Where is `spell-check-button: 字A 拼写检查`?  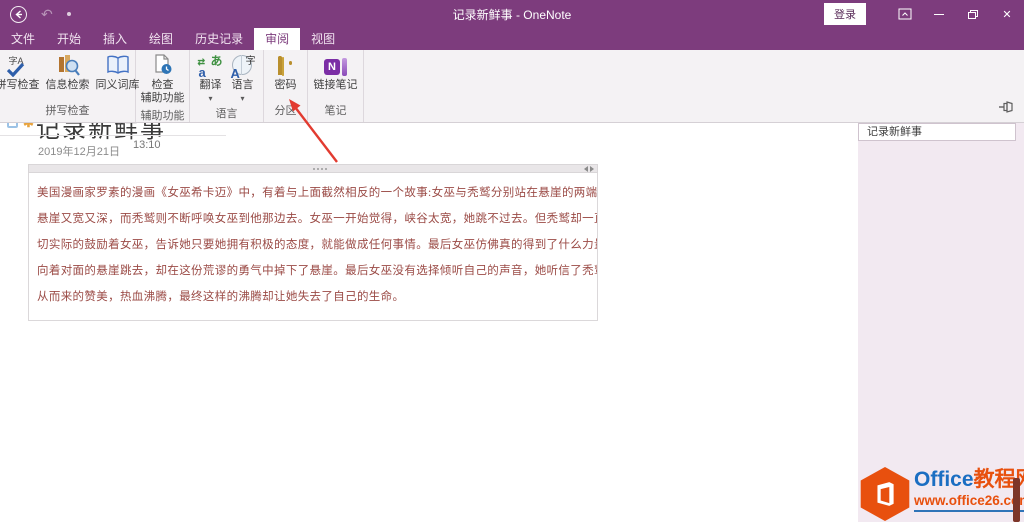 spell-check-button: 字A 拼写检查 is located at coordinates (21, 73).